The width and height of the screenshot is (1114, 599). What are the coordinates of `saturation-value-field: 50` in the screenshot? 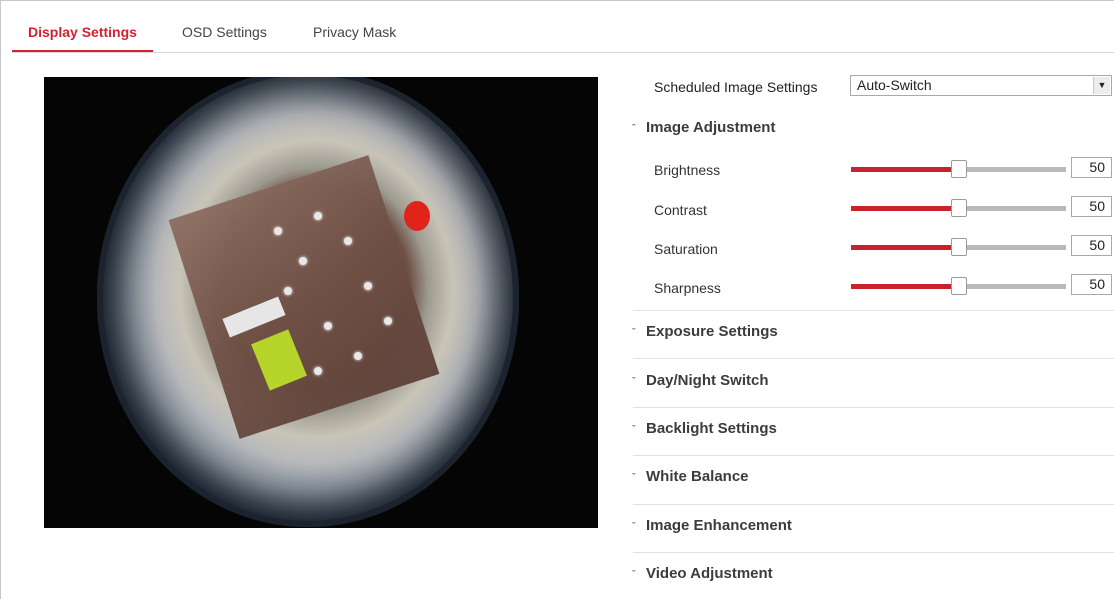 It's located at (1091, 245).